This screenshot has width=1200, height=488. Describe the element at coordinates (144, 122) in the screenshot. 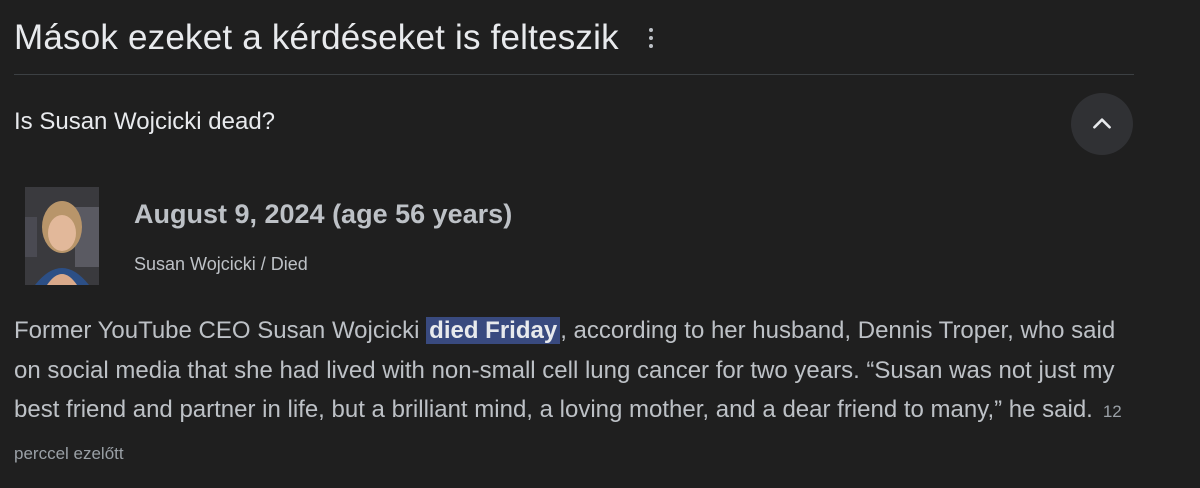

I see `question-text: Is Susan Wojcicki dead?` at that location.